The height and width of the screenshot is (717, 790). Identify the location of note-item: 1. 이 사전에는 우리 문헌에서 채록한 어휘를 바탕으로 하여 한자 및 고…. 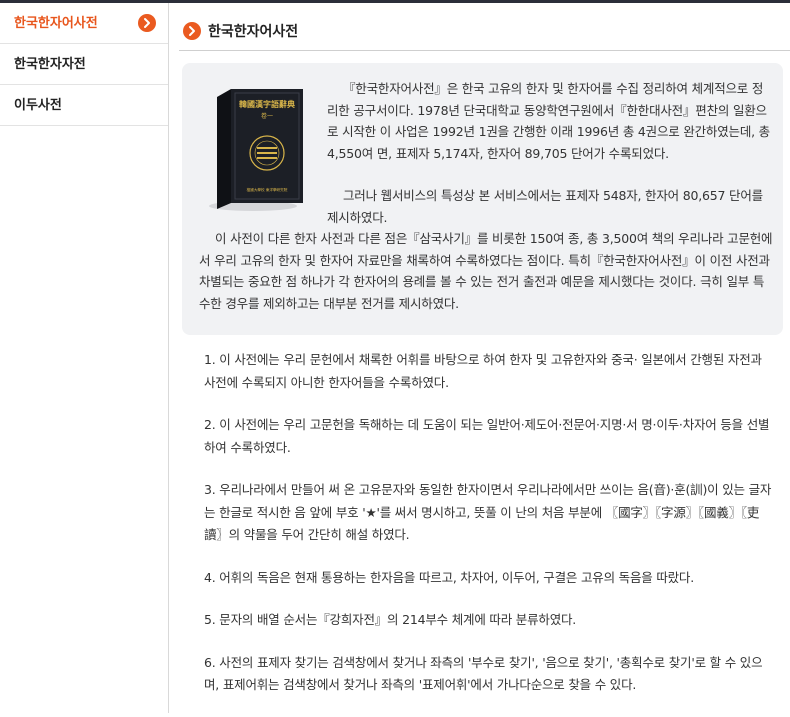
(483, 371).